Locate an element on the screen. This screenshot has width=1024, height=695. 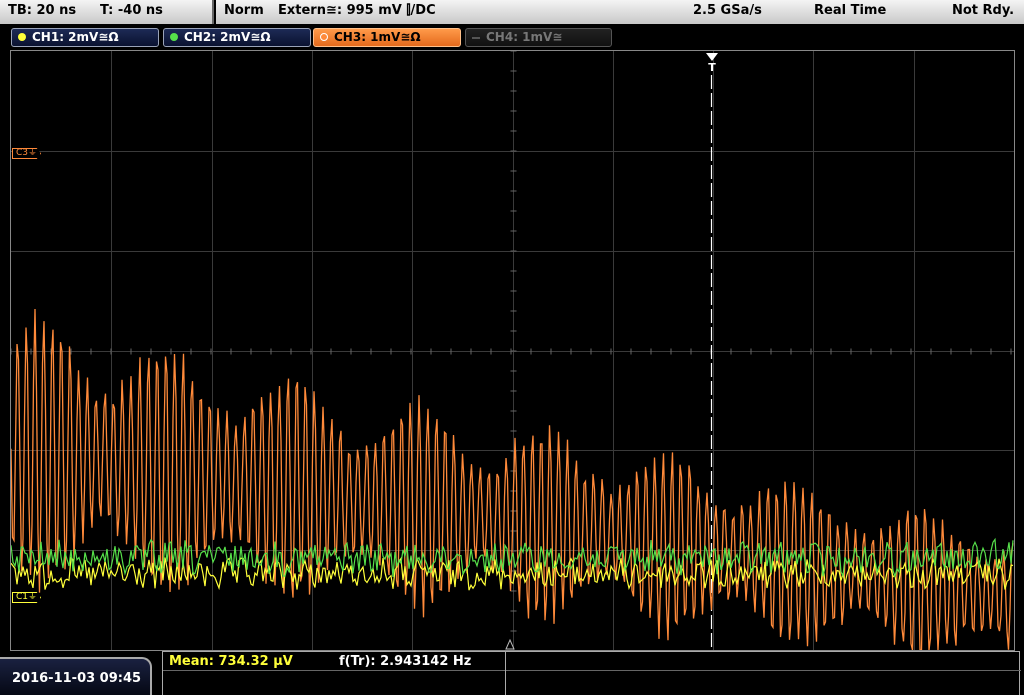
ch3-marker-label: C3 is located at coordinates (22, 153).